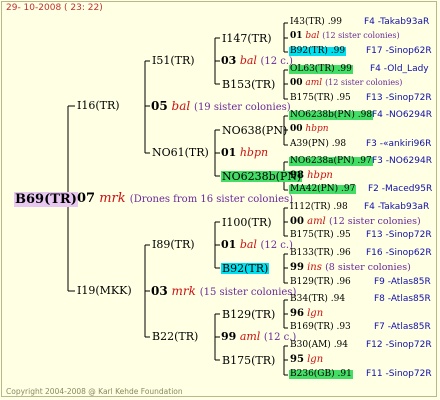 The image size is (440, 400). What do you see at coordinates (316, 22) in the screenshot?
I see `leaf-row-0: I43(TR) .99` at bounding box center [316, 22].